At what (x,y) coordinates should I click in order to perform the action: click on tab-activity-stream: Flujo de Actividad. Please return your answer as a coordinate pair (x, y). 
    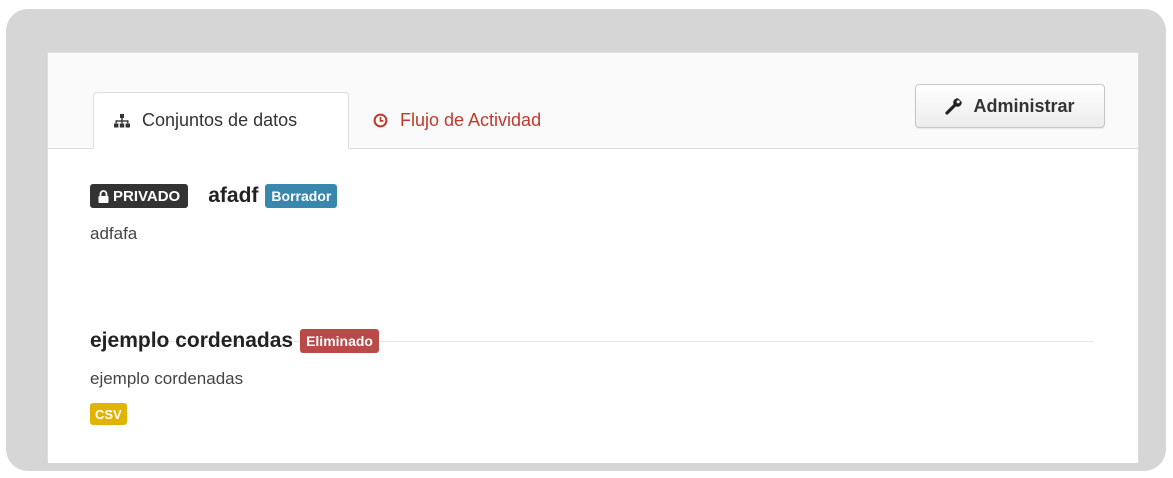
    Looking at the image, I should click on (454, 120).